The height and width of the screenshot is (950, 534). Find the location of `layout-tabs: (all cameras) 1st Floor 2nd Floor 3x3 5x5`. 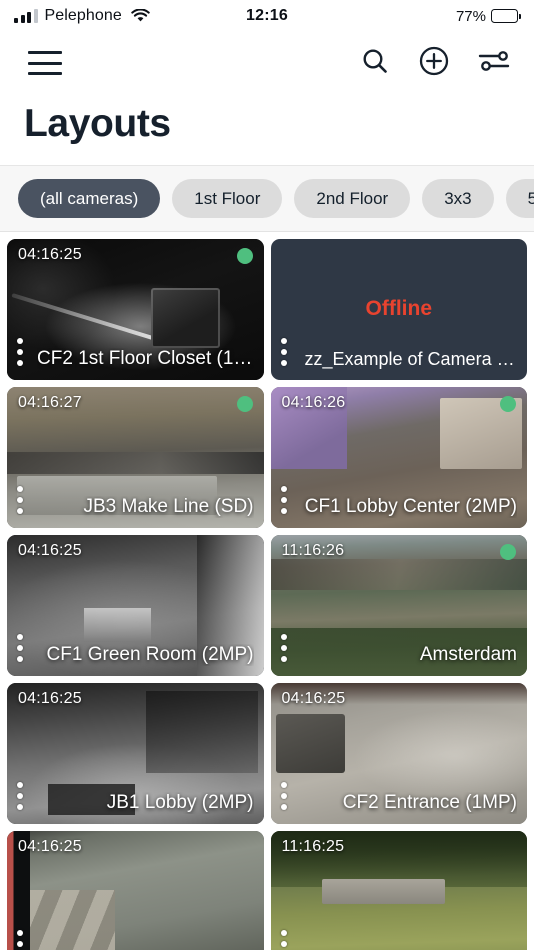

layout-tabs: (all cameras) 1st Floor 2nd Floor 3x3 5x5 is located at coordinates (267, 198).